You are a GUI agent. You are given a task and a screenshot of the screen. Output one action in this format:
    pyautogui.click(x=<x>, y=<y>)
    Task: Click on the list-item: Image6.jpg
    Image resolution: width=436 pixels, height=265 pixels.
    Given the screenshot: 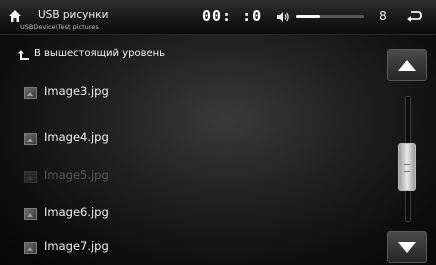 What is the action you would take?
    pyautogui.click(x=190, y=213)
    